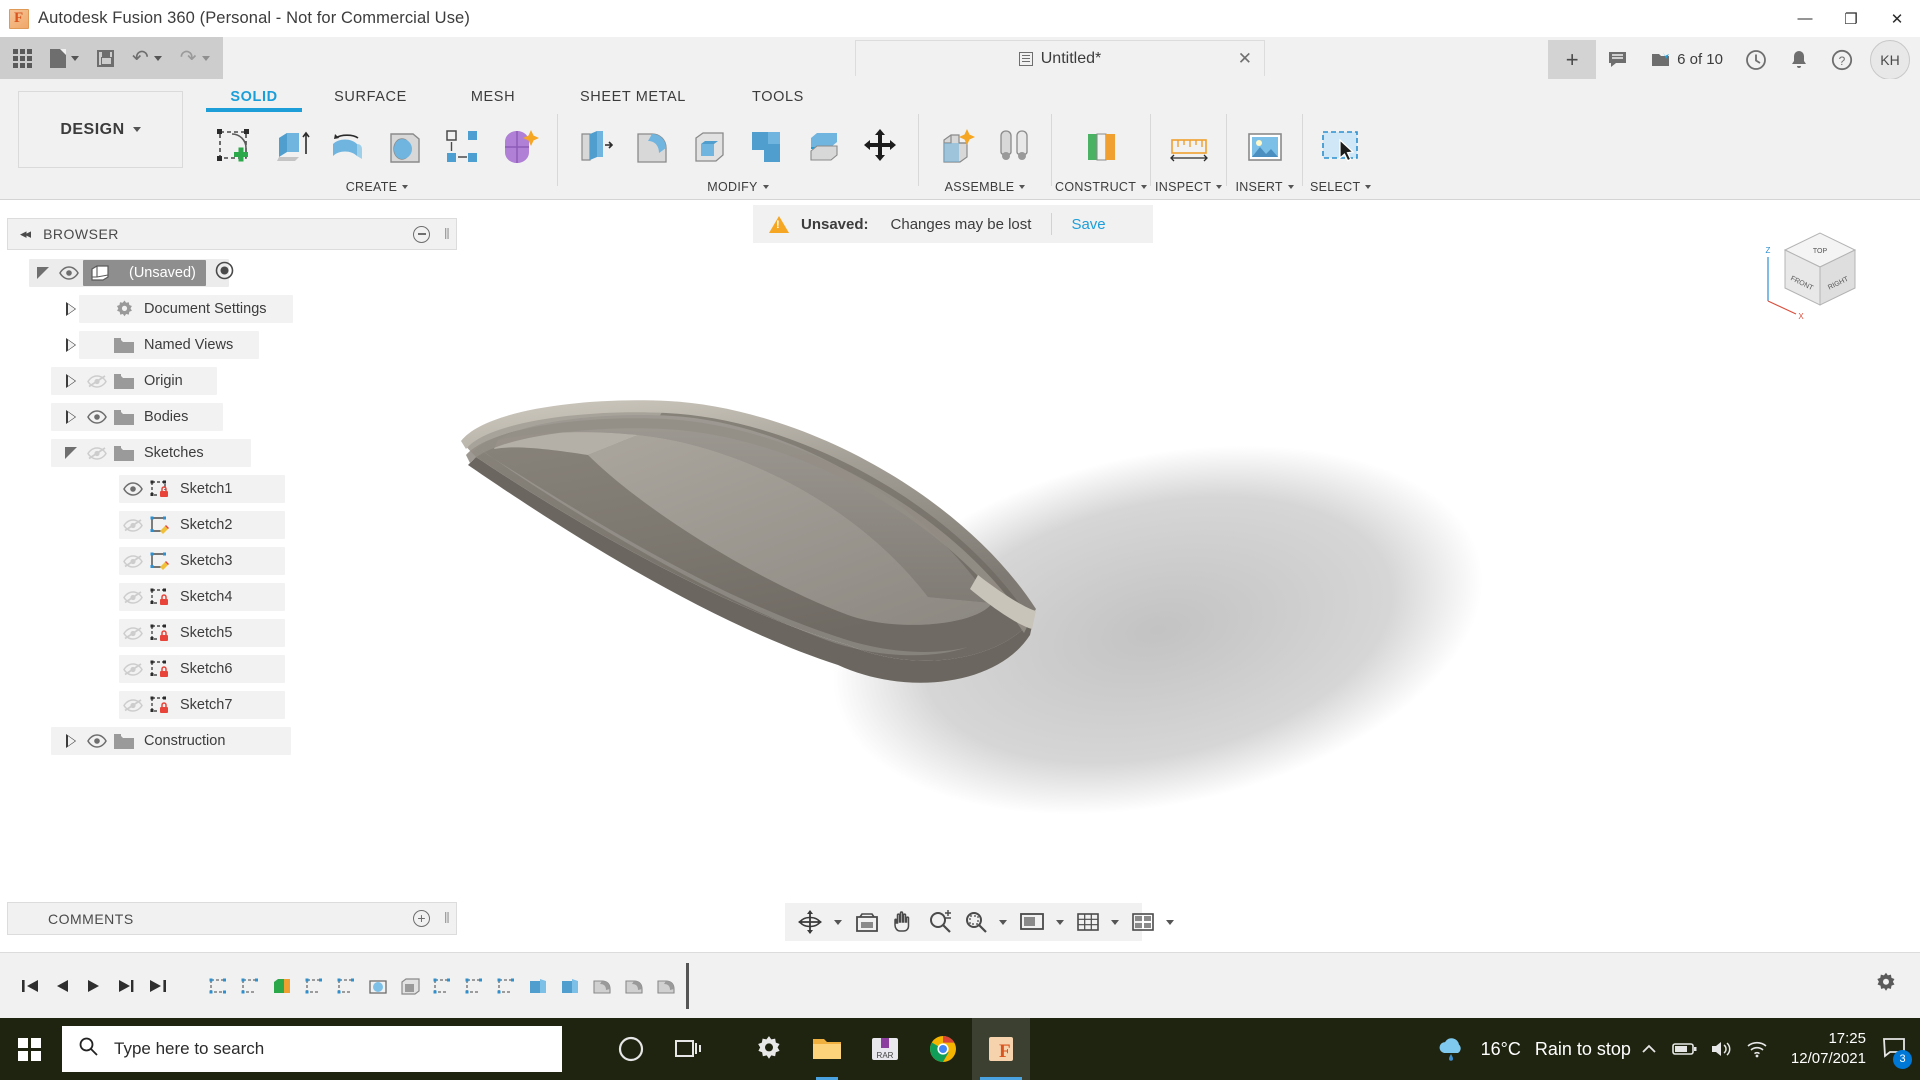  What do you see at coordinates (1533, 1049) in the screenshot?
I see `weather-widget: 16°C Rain to stop` at bounding box center [1533, 1049].